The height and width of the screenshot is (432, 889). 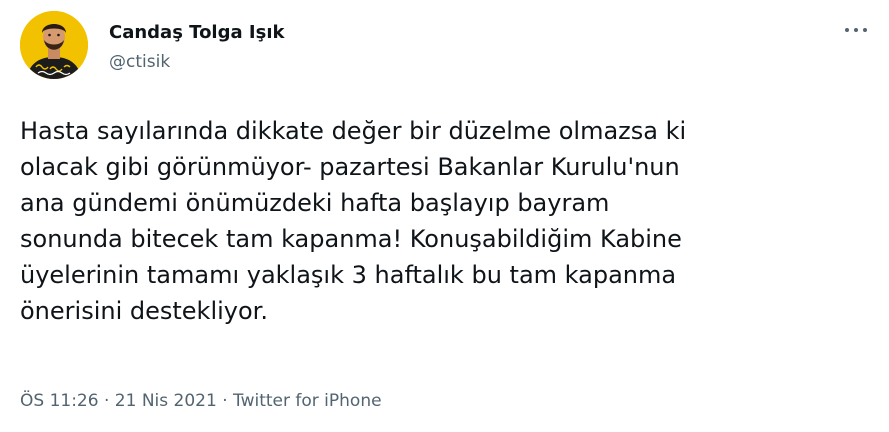 What do you see at coordinates (857, 30) in the screenshot?
I see `more-horizontal-icon` at bounding box center [857, 30].